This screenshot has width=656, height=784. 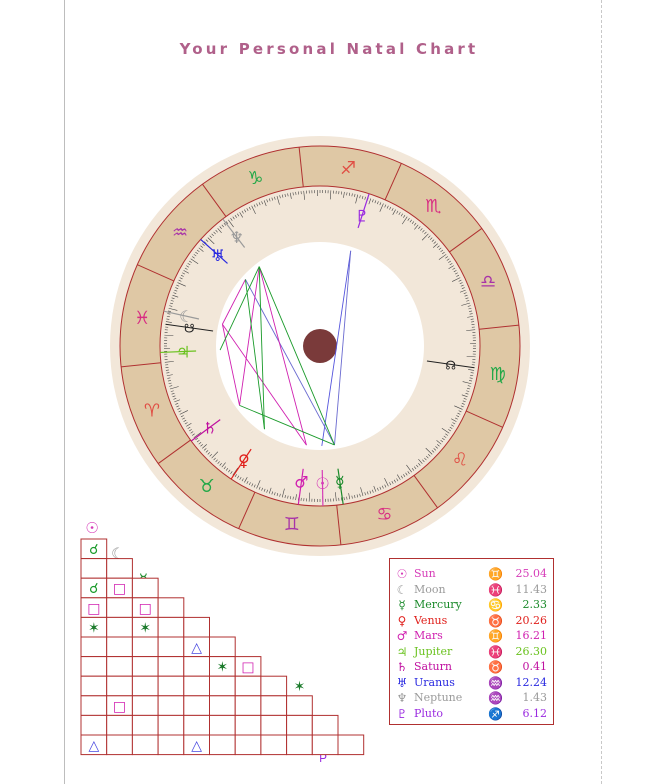 What do you see at coordinates (531, 635) in the screenshot?
I see `legend-degree: 16.21` at bounding box center [531, 635].